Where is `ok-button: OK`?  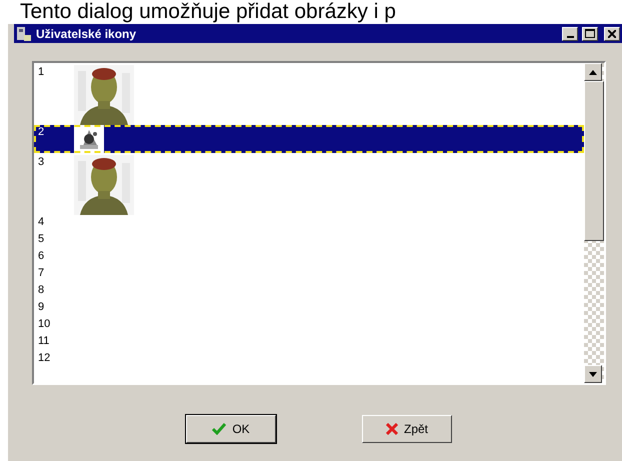 ok-button: OK is located at coordinates (231, 429).